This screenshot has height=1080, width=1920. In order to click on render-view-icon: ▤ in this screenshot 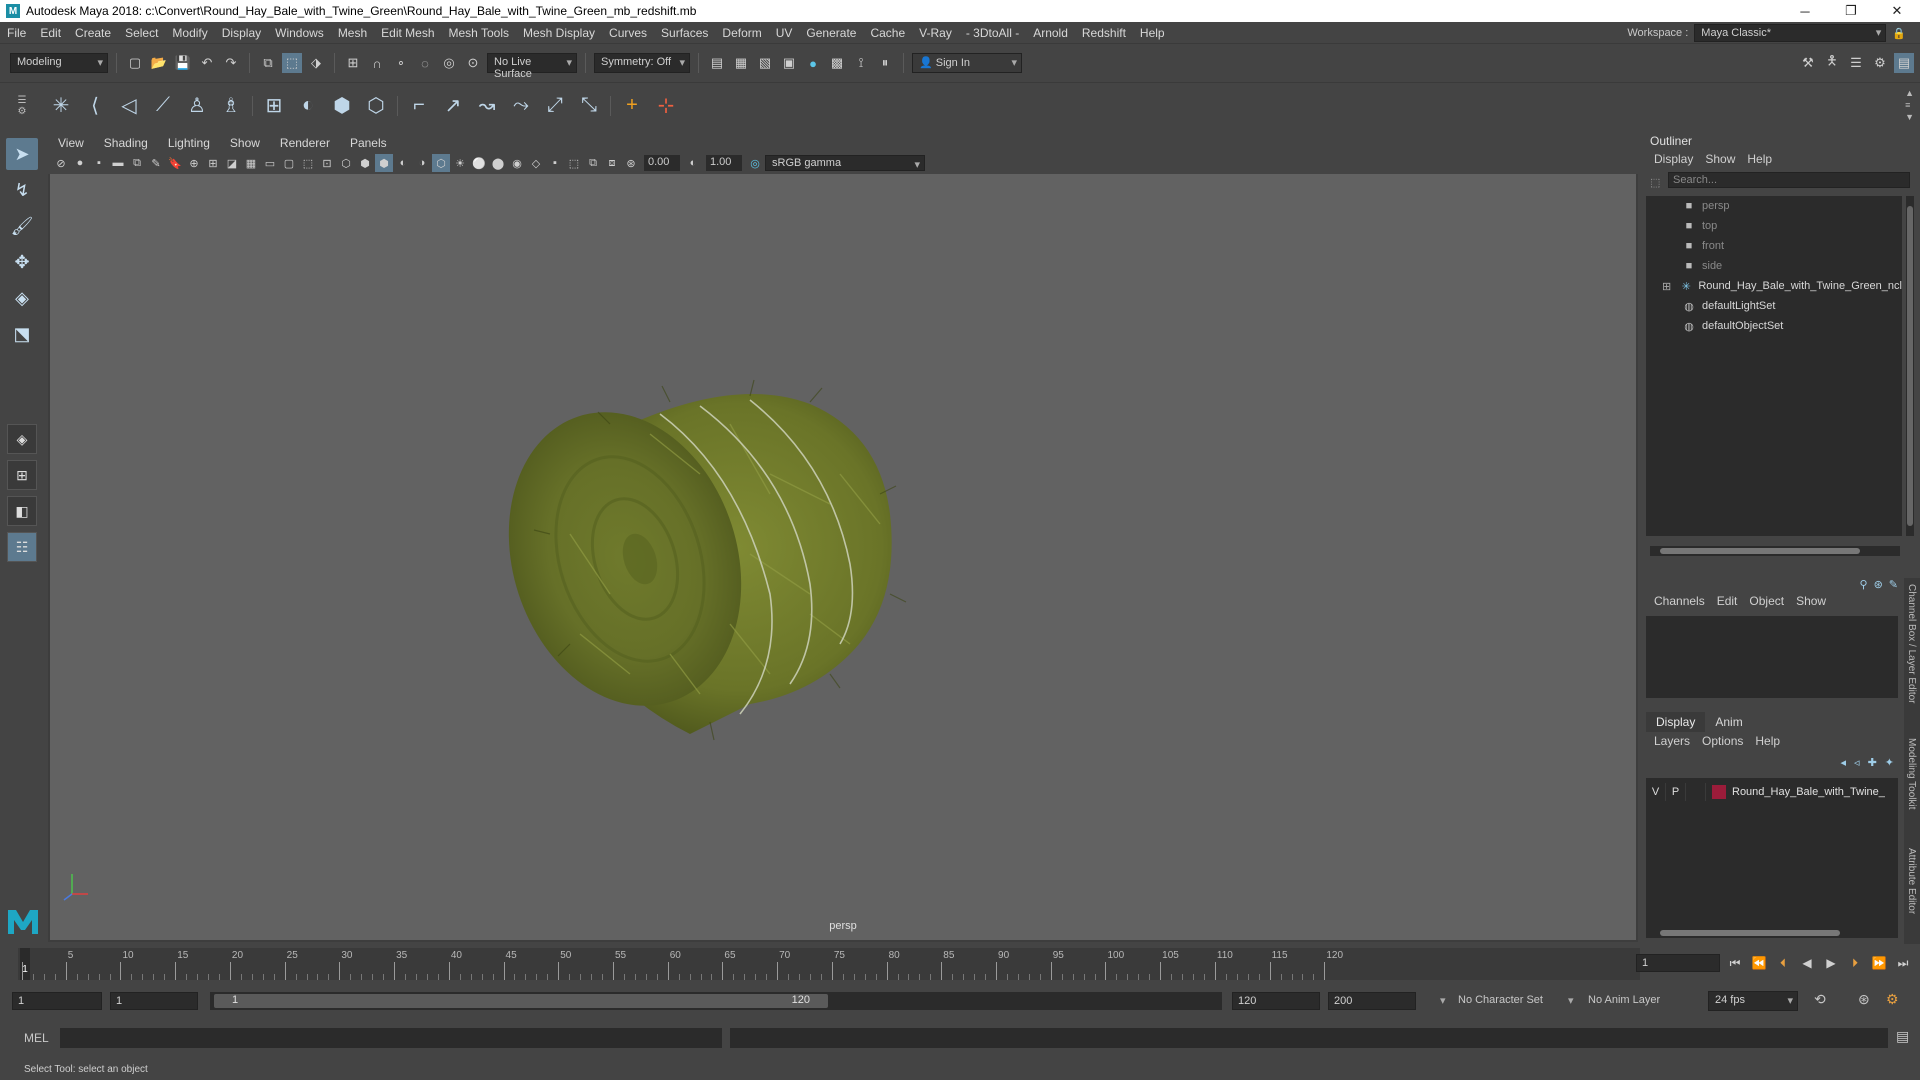, I will do `click(717, 63)`.